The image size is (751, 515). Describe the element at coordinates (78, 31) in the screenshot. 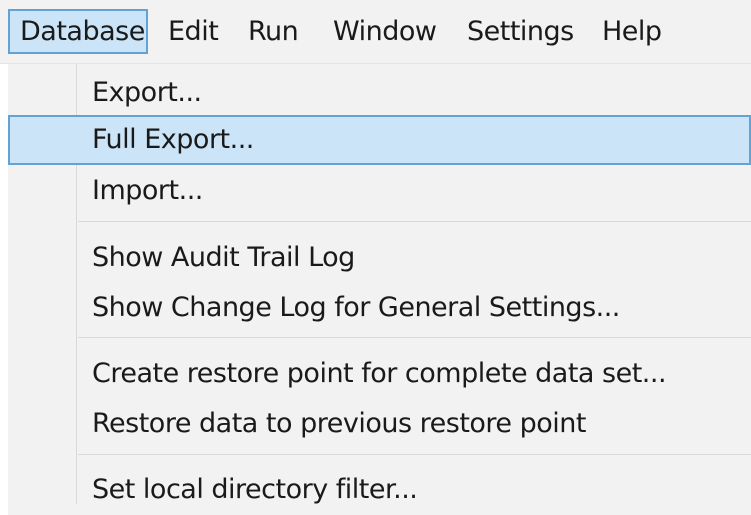

I see `menu-database: Database` at that location.